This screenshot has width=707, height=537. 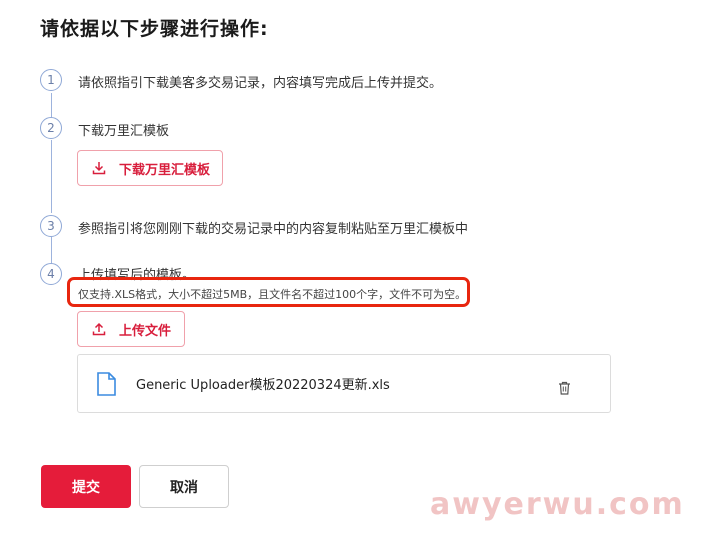 I want to click on download-template-label: 下载万里汇模板, so click(x=165, y=170).